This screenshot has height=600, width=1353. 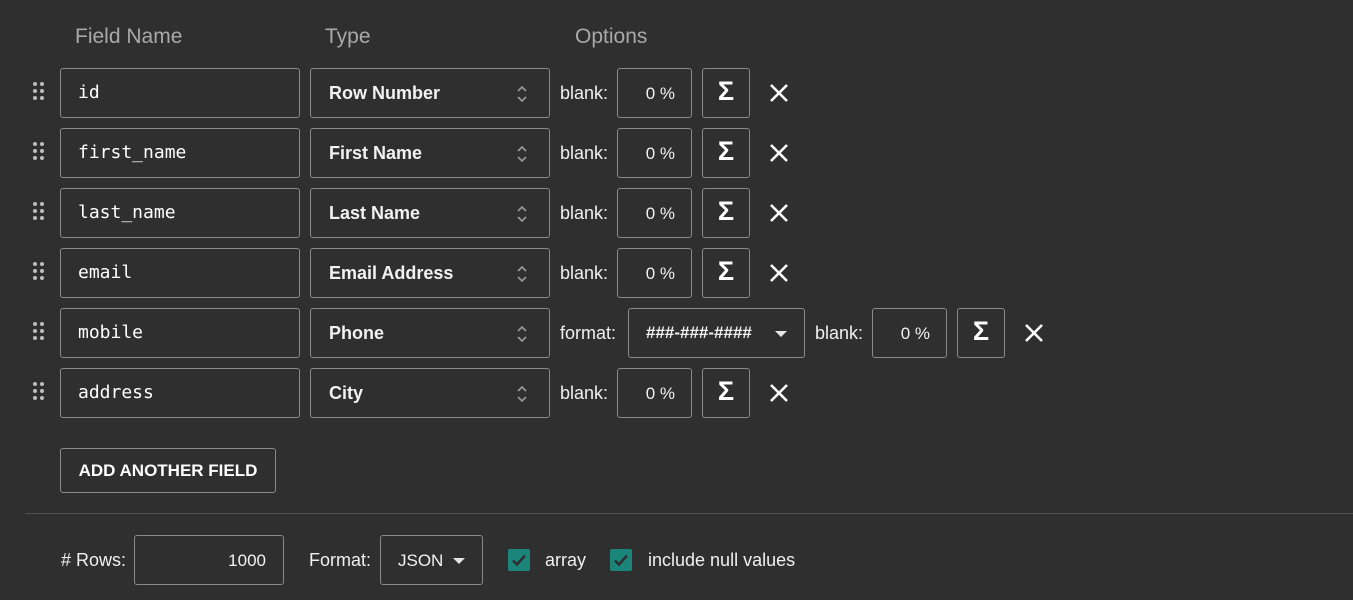 What do you see at coordinates (391, 273) in the screenshot?
I see `field-type-value: Email Address` at bounding box center [391, 273].